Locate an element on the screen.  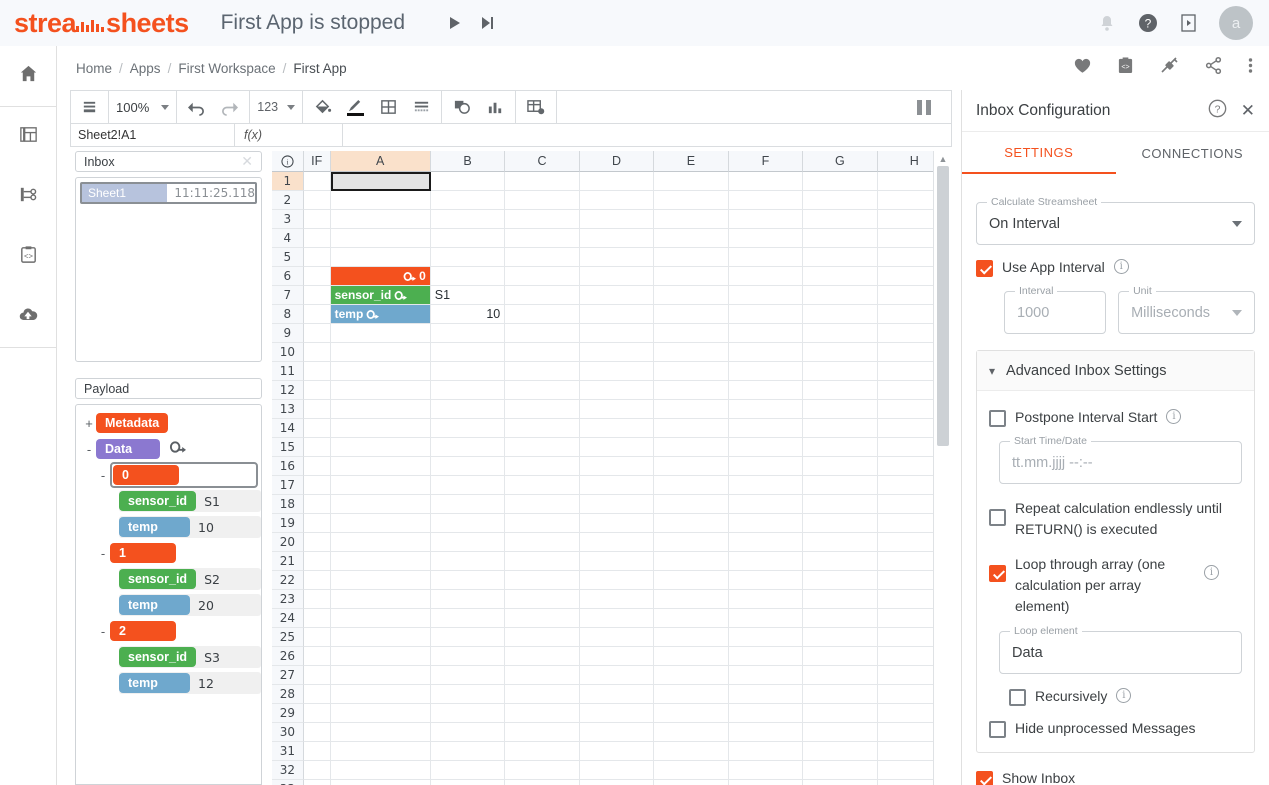
cell-A26 is located at coordinates (380, 656).